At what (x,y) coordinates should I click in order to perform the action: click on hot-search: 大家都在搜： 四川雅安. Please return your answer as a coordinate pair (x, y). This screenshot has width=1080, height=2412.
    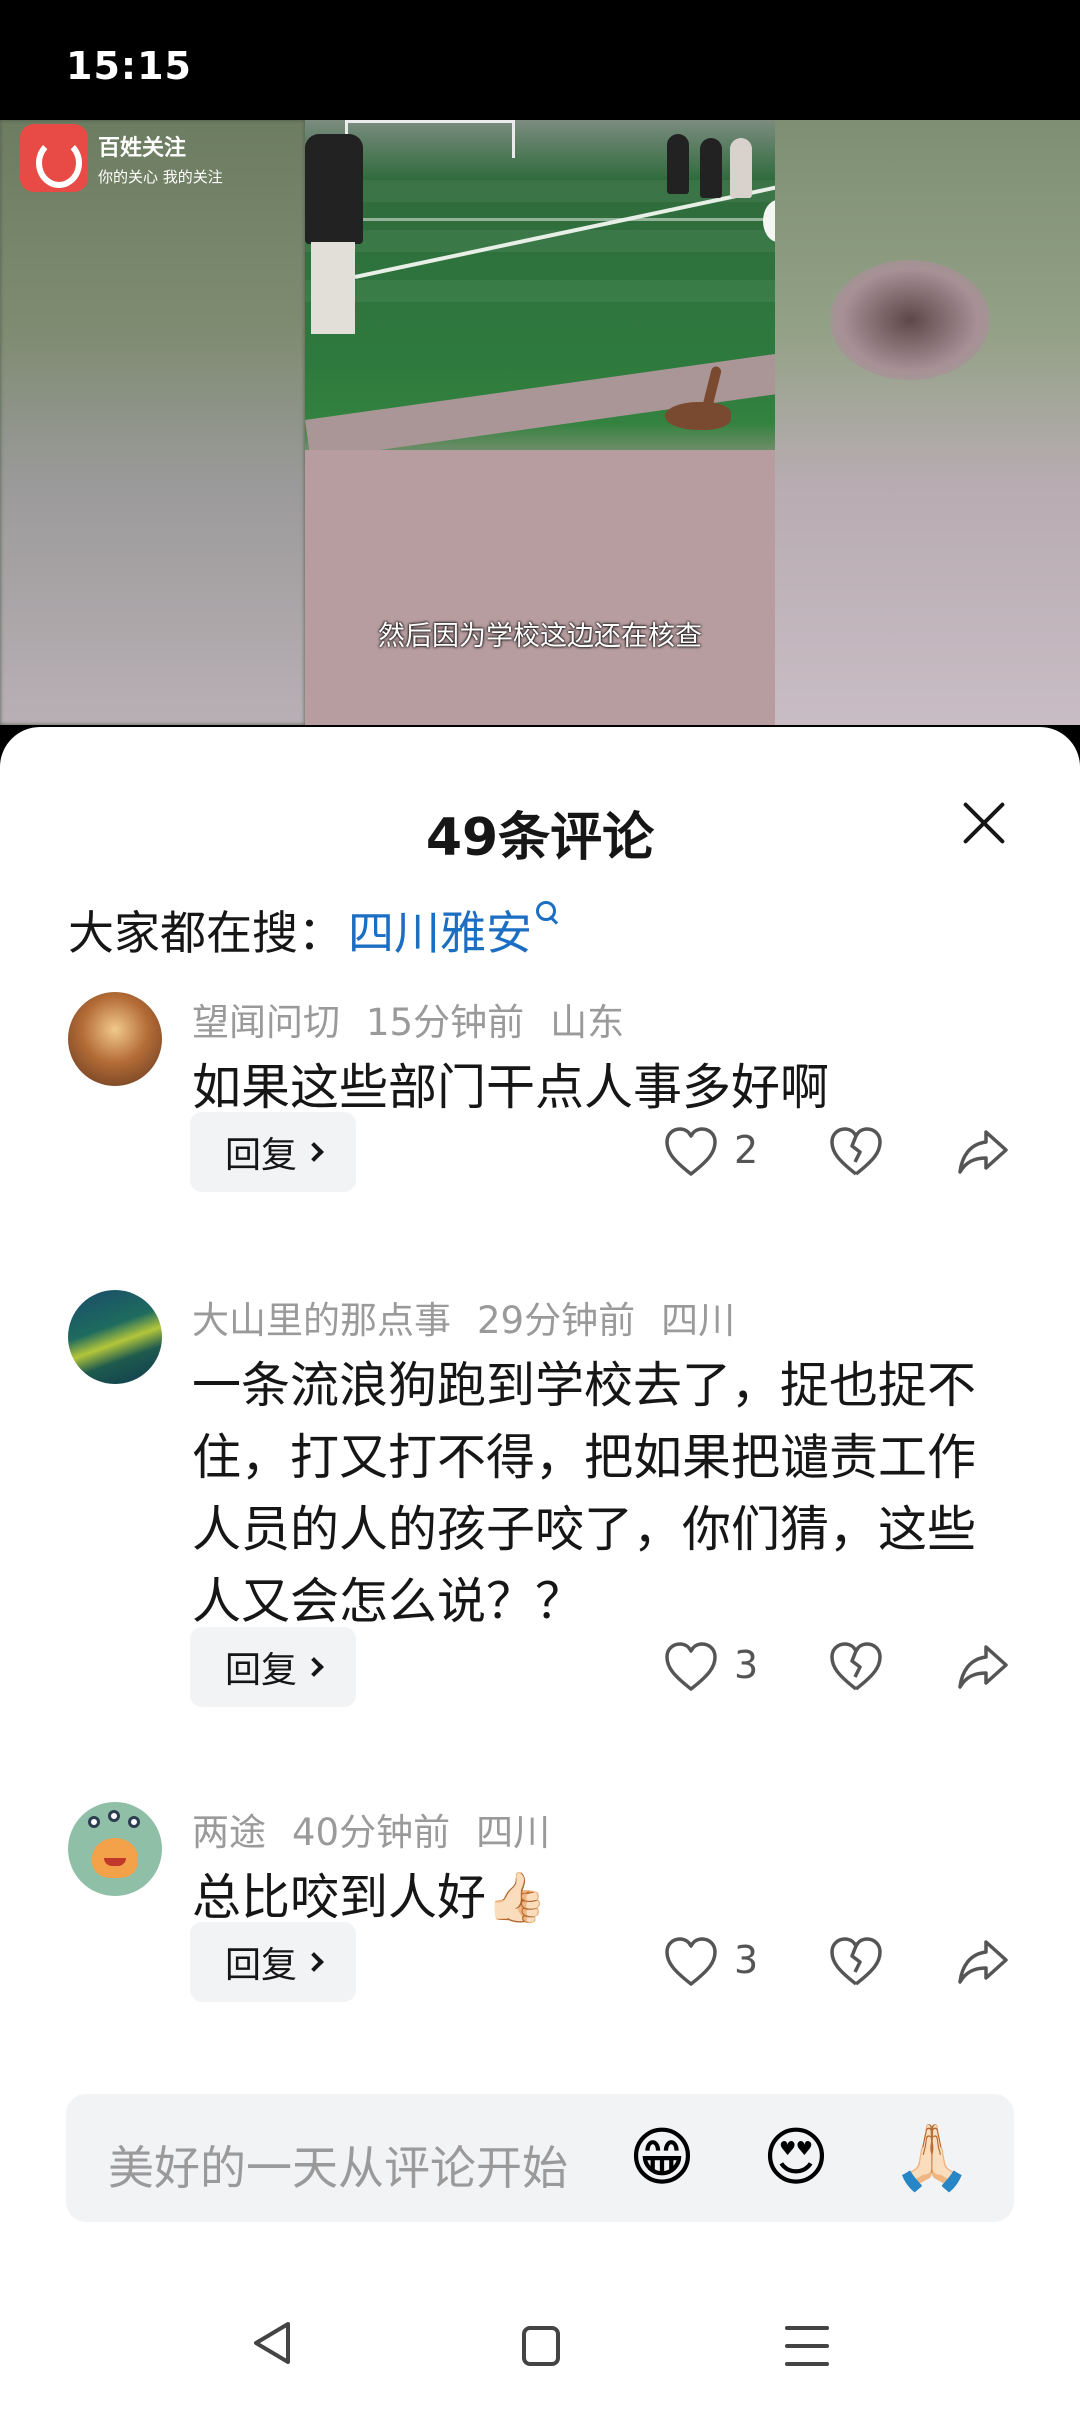
    Looking at the image, I should click on (315, 930).